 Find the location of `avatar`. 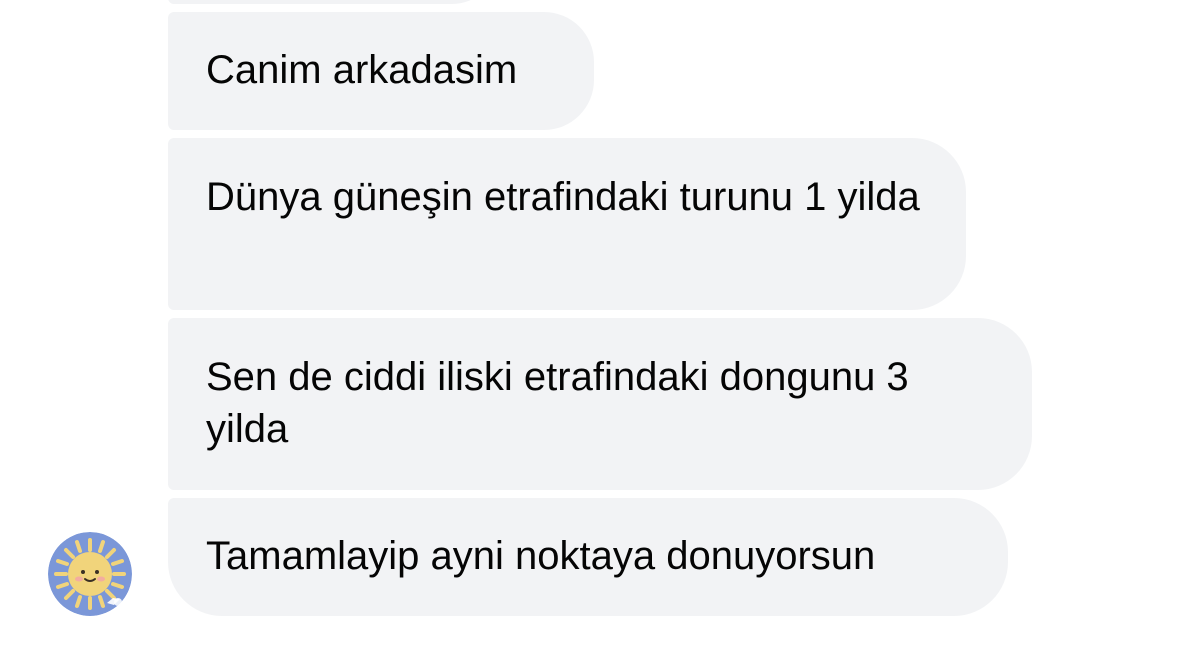

avatar is located at coordinates (90, 574).